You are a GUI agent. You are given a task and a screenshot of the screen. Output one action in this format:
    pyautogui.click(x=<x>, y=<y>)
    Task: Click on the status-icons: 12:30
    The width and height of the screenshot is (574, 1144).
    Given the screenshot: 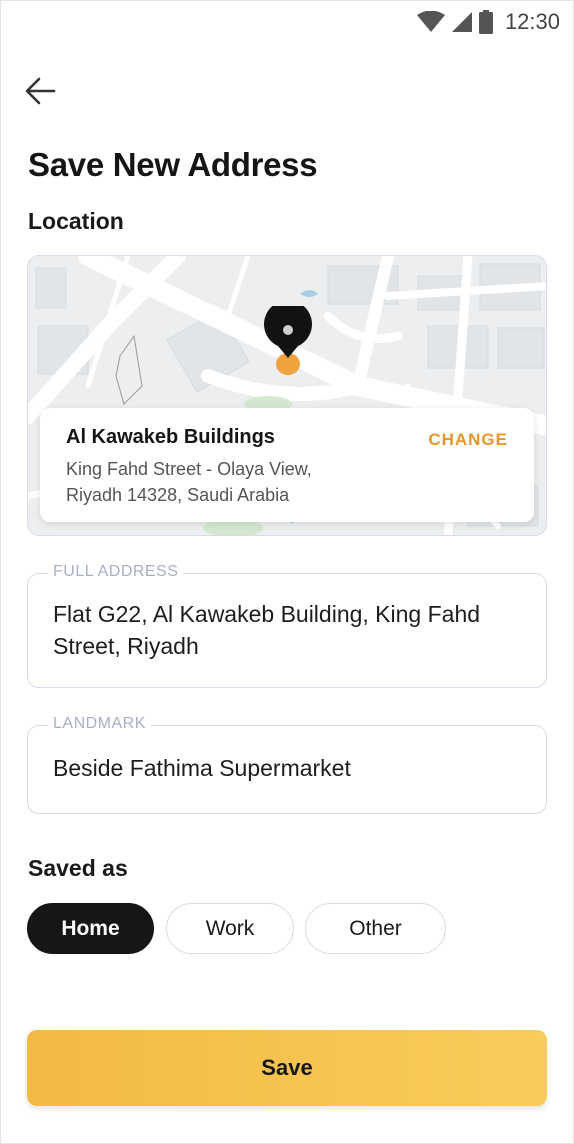 What is the action you would take?
    pyautogui.click(x=488, y=22)
    